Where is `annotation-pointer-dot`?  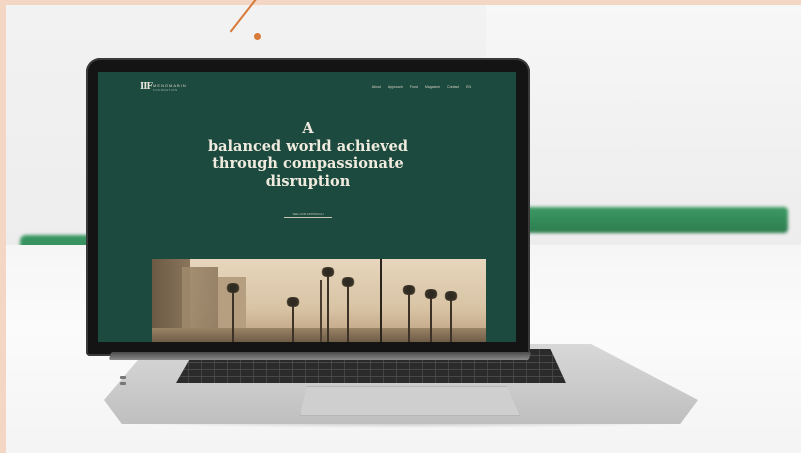 annotation-pointer-dot is located at coordinates (257, 36).